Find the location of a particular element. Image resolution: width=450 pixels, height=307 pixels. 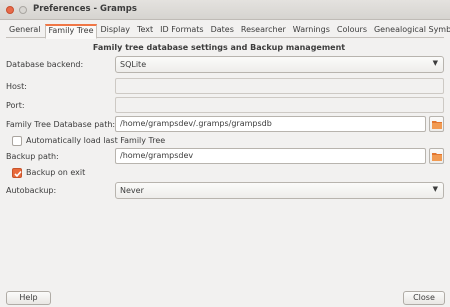

database-backend-select: SQLite ▼ is located at coordinates (279, 64).